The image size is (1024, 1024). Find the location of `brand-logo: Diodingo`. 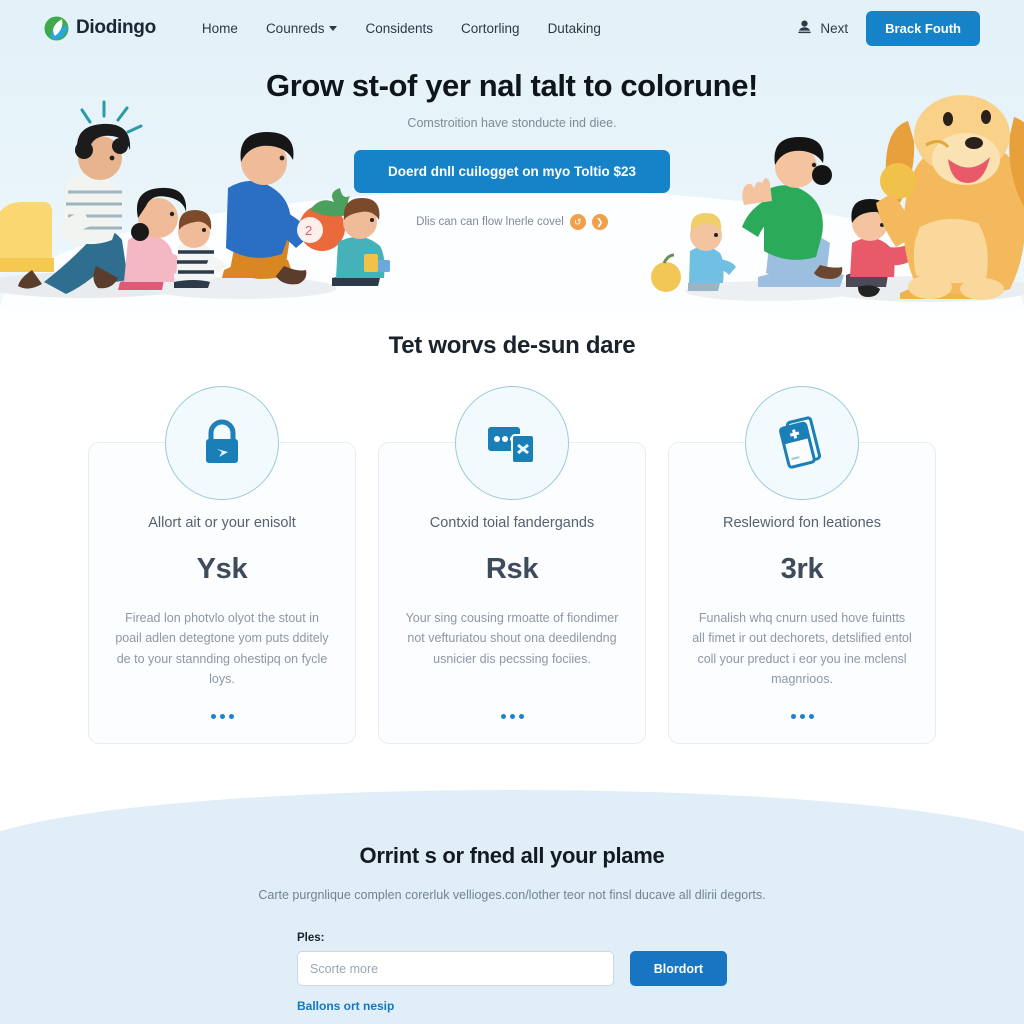

brand-logo: Diodingo is located at coordinates (100, 28).